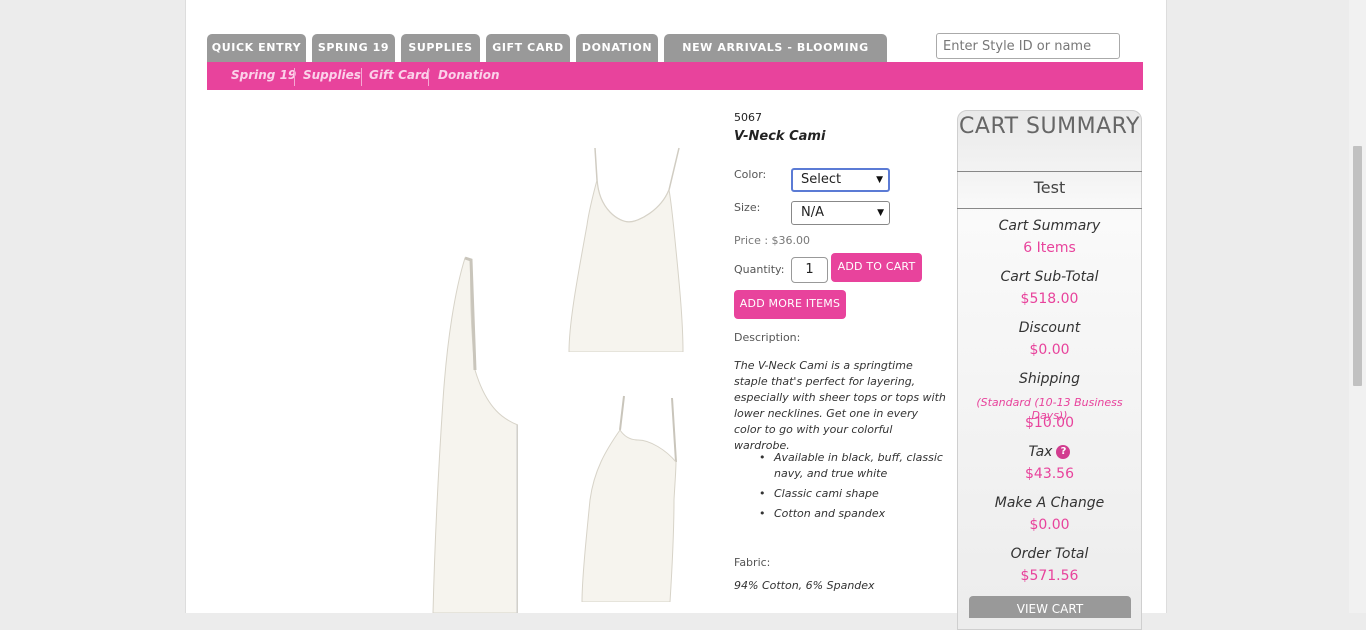 This screenshot has height=630, width=1366. What do you see at coordinates (1028, 46) in the screenshot?
I see `style-search-input` at bounding box center [1028, 46].